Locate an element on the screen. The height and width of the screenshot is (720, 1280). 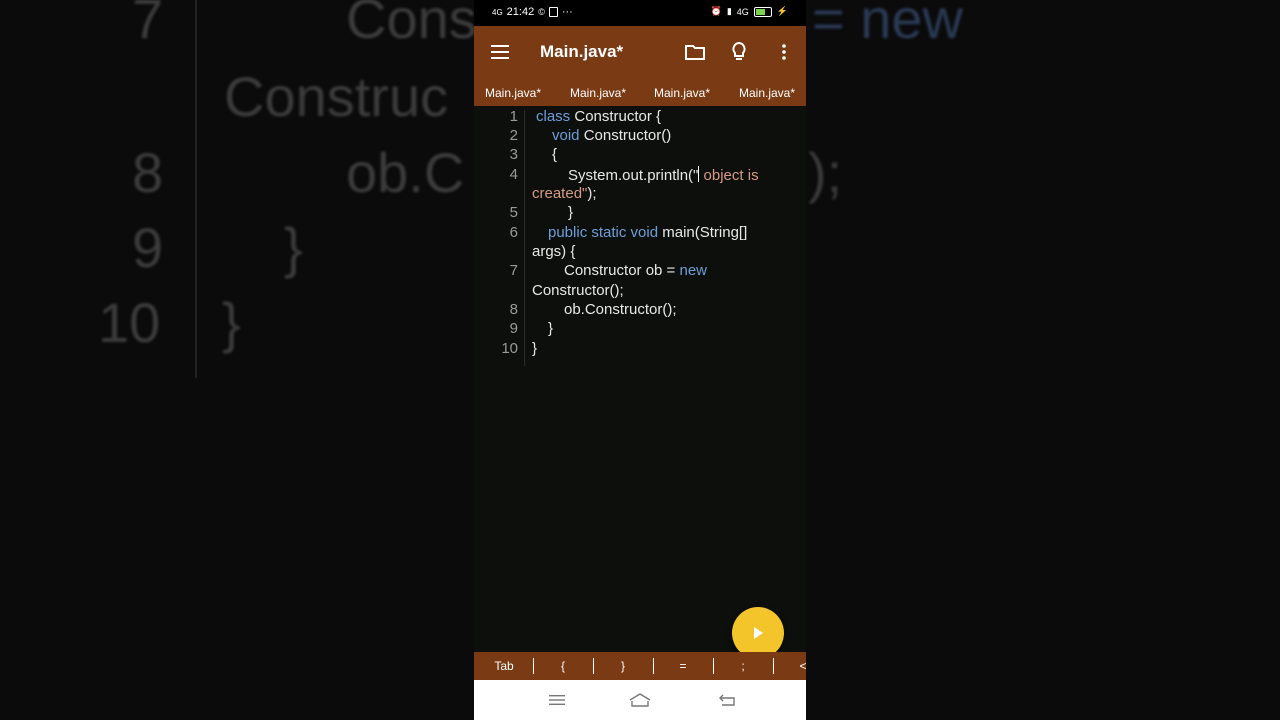
status-bar: 4G 21:42 © ··· ⏰ ▮ 4G ⚡ is located at coordinates (640, 13).